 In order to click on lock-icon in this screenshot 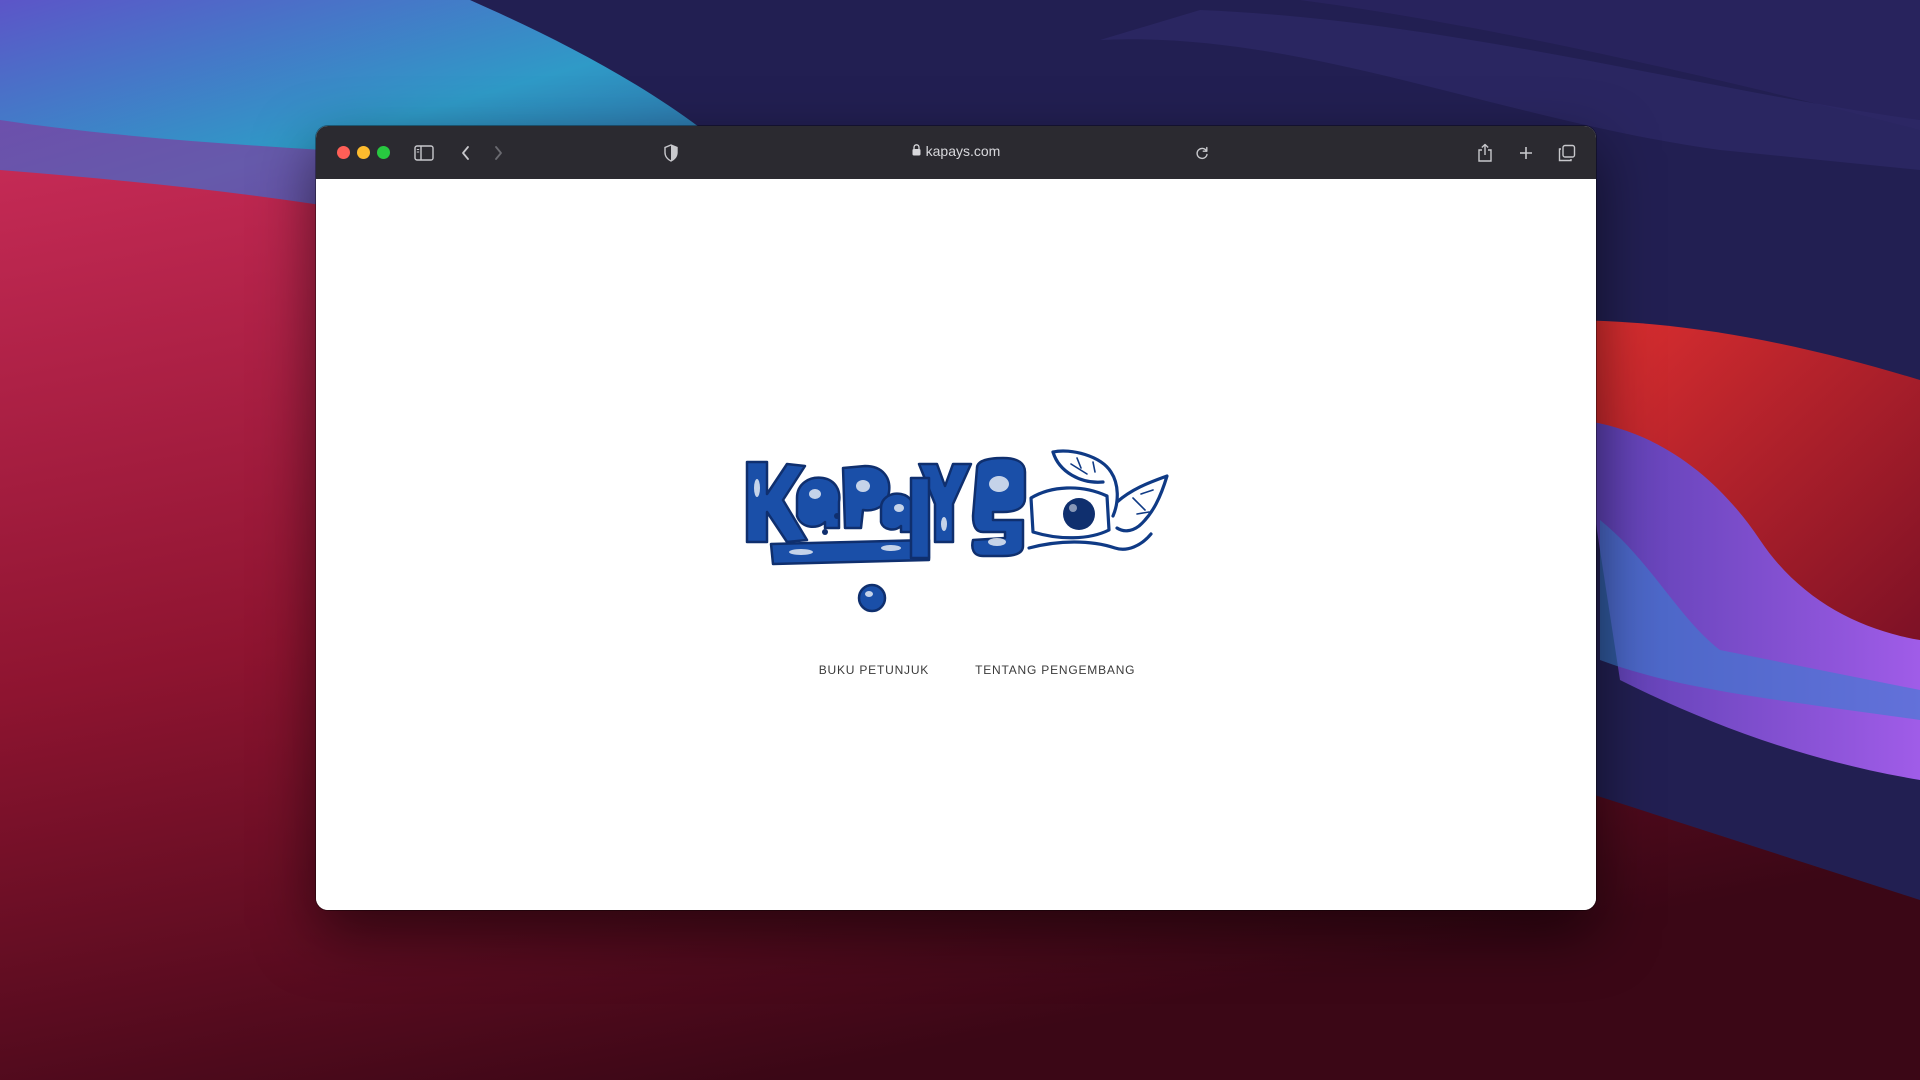, I will do `click(916, 151)`.